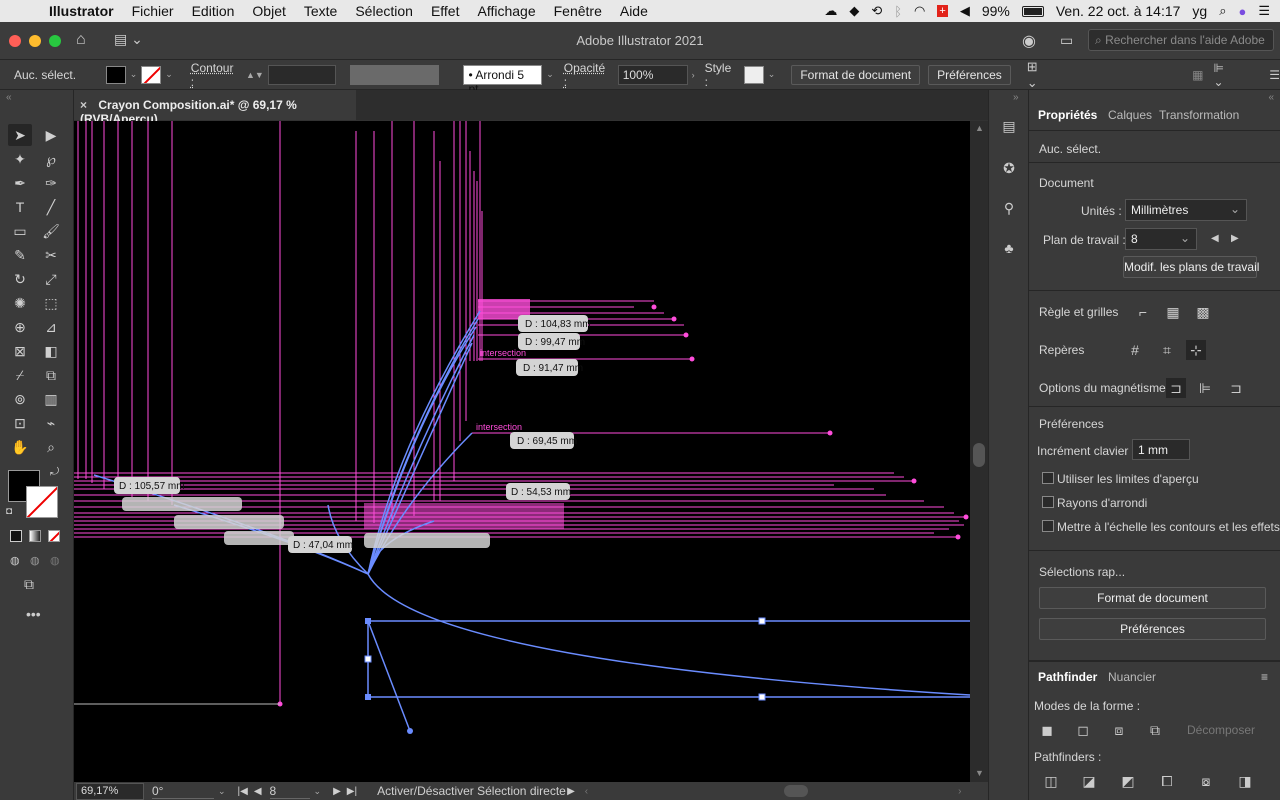  I want to click on fill-dropdown-icon: ⌄, so click(134, 74).